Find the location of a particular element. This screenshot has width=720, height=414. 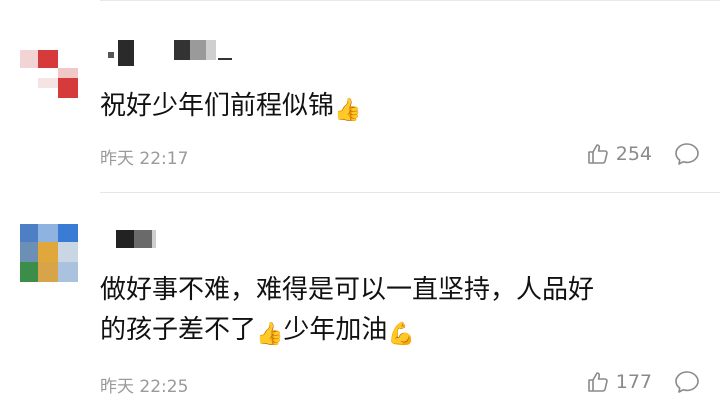

flexed-biceps-icon: 💪 is located at coordinates (401, 334).